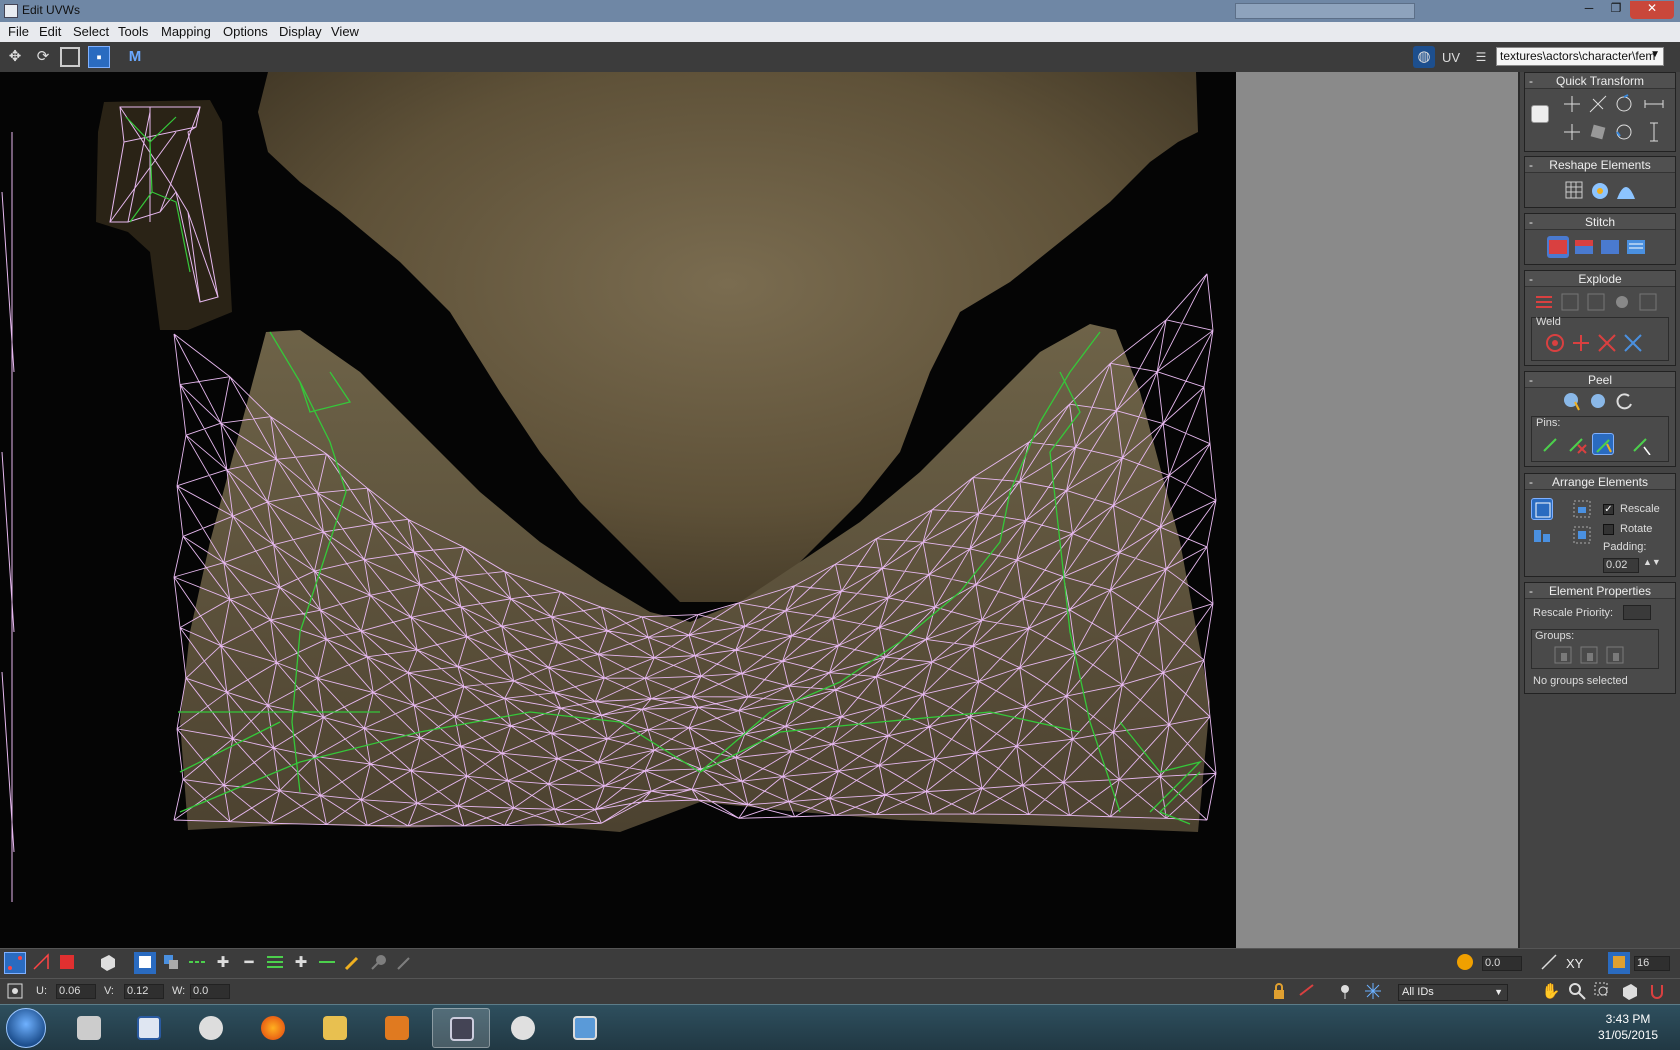 The image size is (1680, 1050). Describe the element at coordinates (1626, 190) in the screenshot. I see `relax-settings-icon` at that location.